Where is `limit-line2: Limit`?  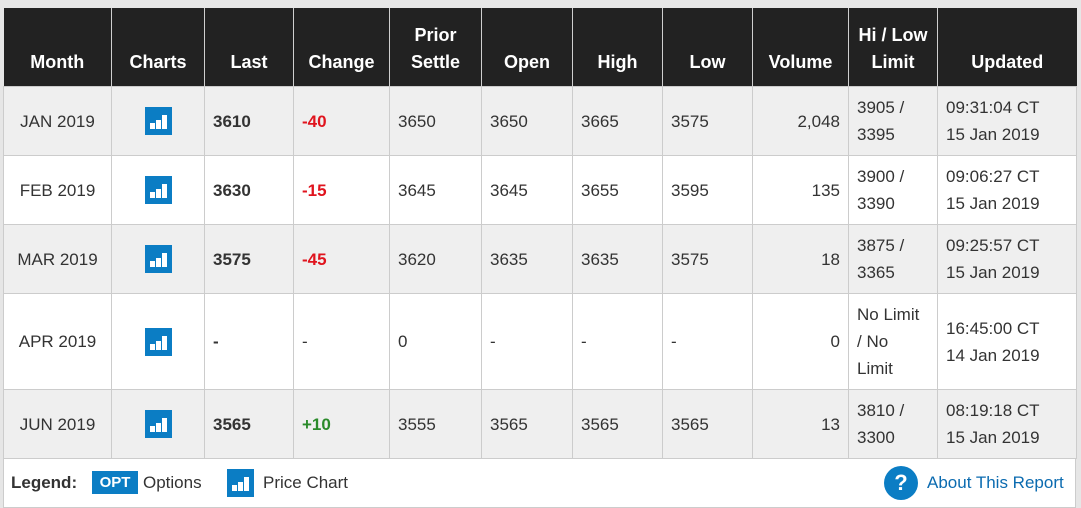 limit-line2: Limit is located at coordinates (893, 62).